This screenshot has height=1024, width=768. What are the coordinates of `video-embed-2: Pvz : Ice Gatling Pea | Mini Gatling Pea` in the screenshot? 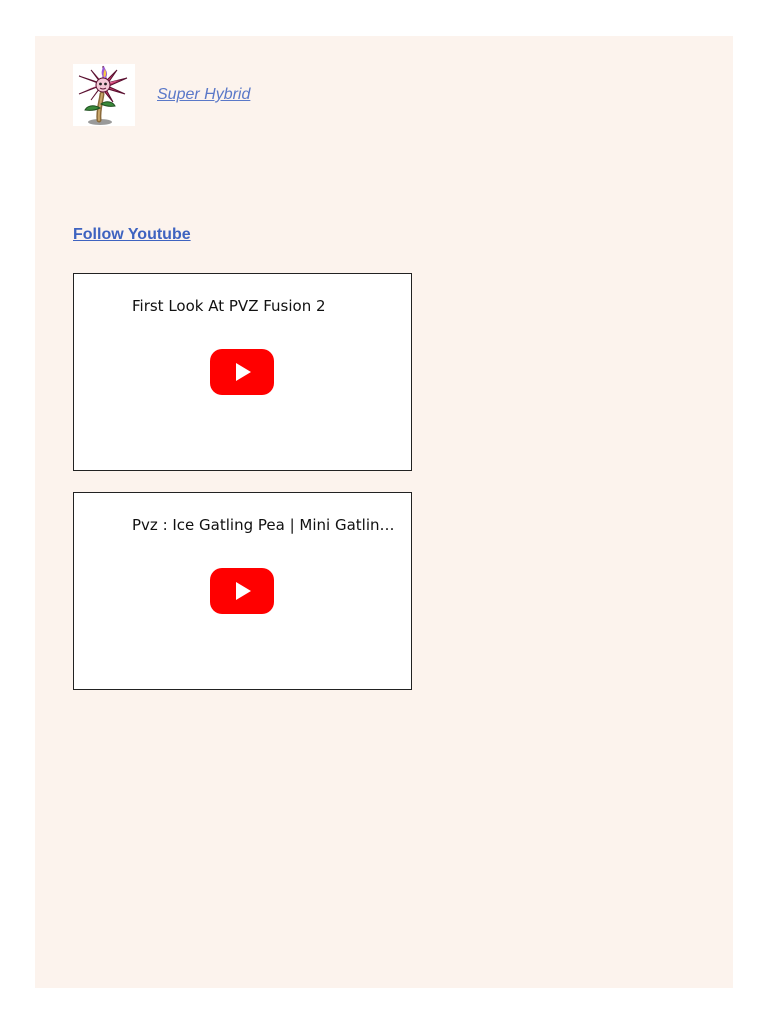 It's located at (242, 591).